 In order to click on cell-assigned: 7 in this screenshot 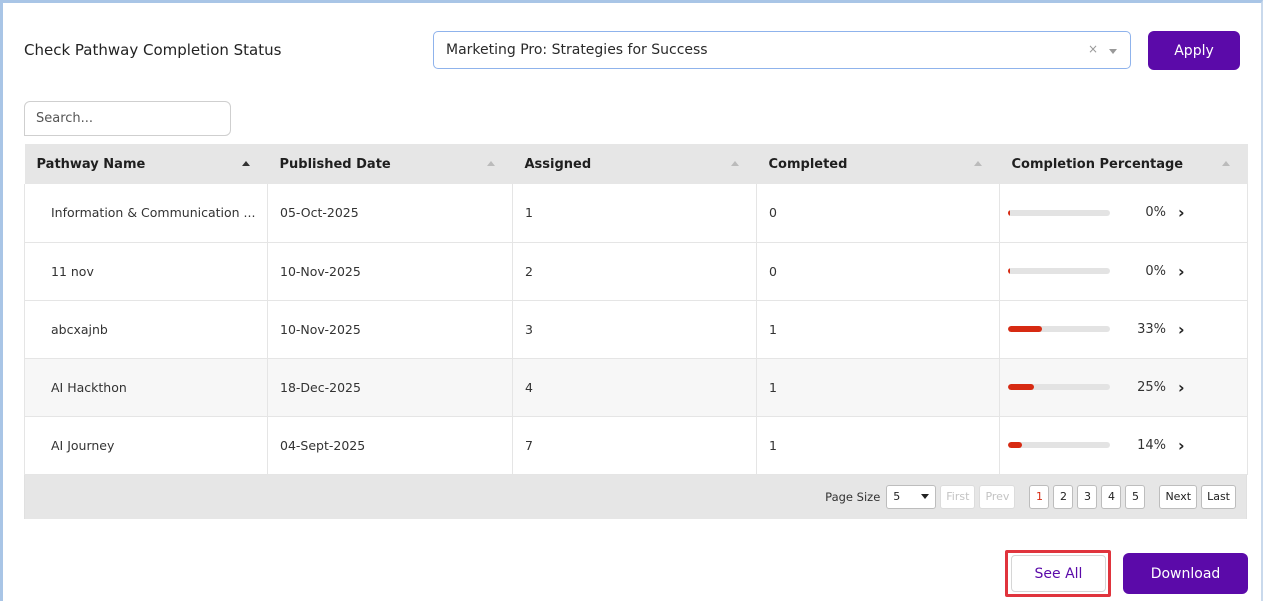, I will do `click(634, 445)`.